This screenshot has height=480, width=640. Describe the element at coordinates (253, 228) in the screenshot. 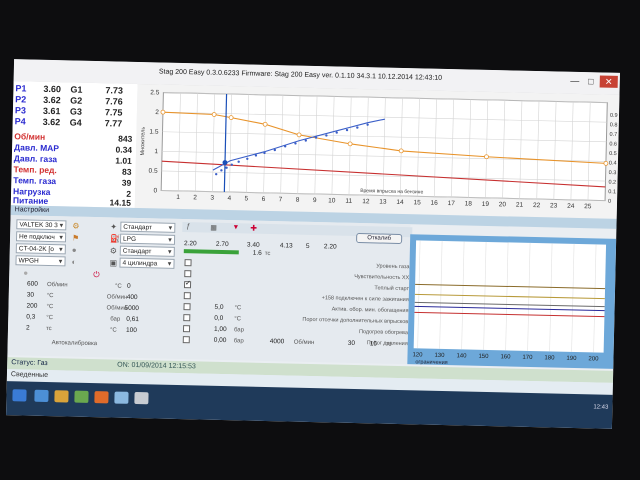

I see `add-icon: ✚` at that location.